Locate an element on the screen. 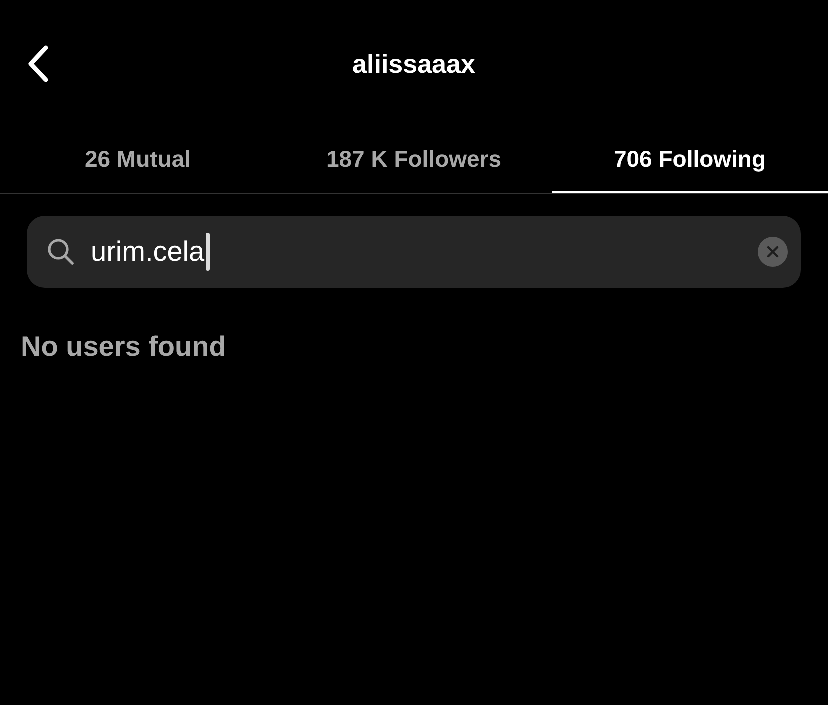 This screenshot has width=828, height=705. empty-message: No users found is located at coordinates (123, 346).